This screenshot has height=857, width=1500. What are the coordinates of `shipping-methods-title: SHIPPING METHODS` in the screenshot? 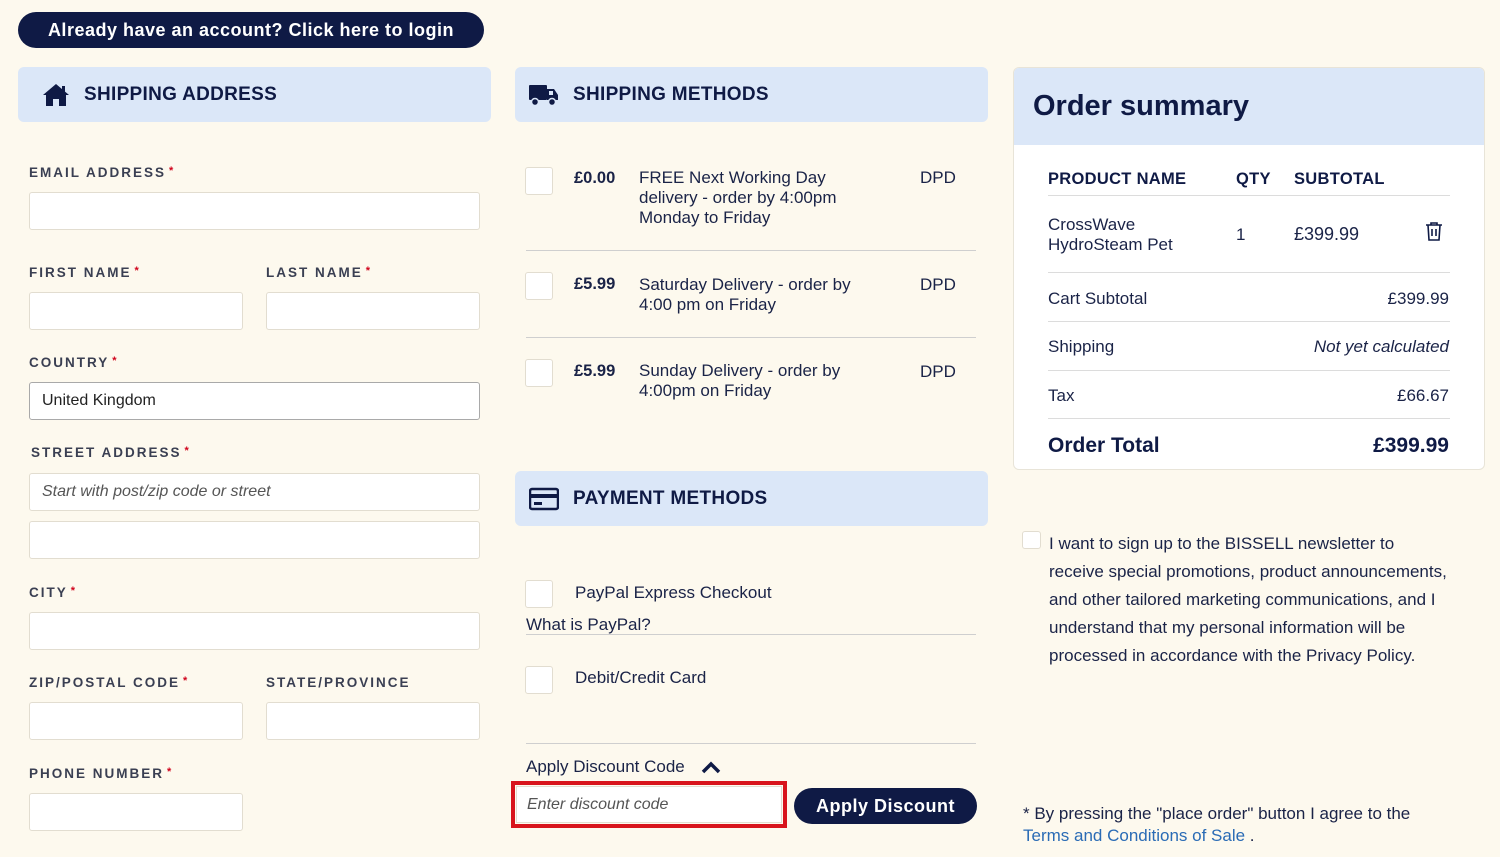 It's located at (671, 94).